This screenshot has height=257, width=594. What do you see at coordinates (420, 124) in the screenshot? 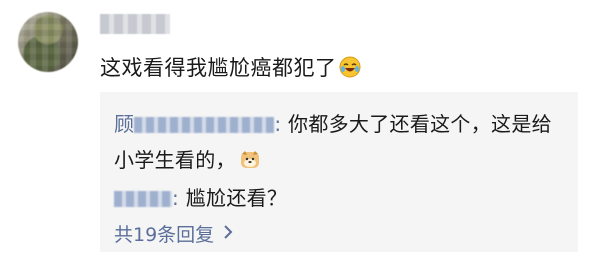
I see `reply-text: 你都多大了还看这个，这是给` at bounding box center [420, 124].